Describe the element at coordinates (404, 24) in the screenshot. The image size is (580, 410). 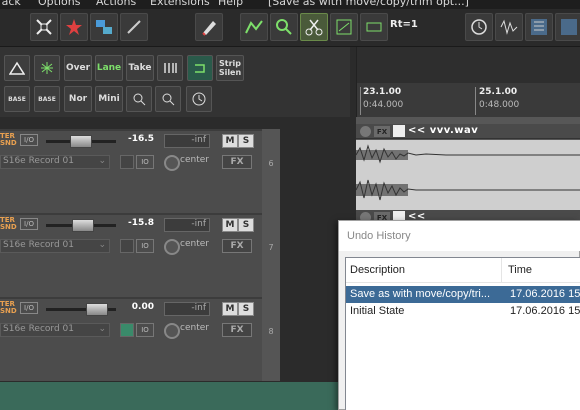
I see `rate-label: Rt=1` at that location.